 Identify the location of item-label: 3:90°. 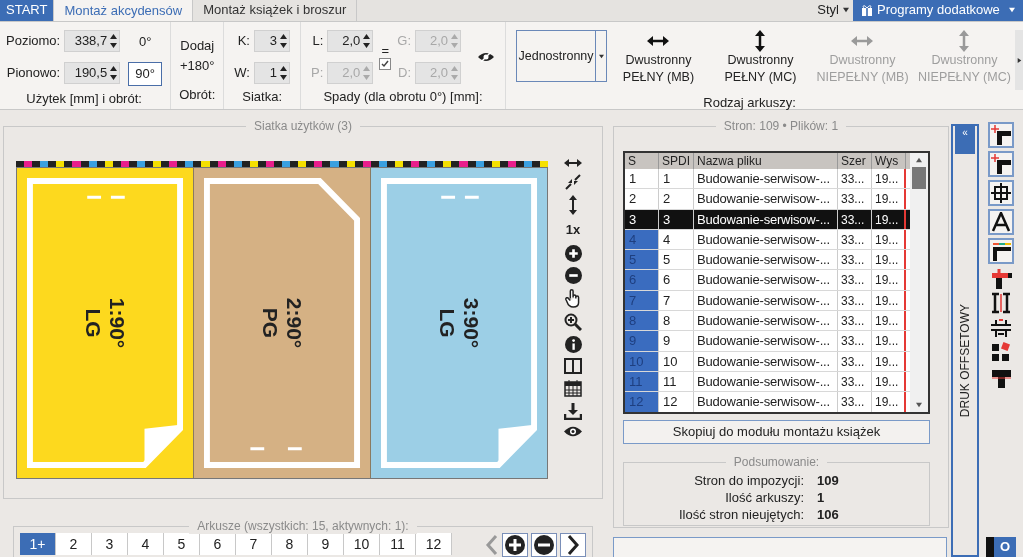
(471, 323).